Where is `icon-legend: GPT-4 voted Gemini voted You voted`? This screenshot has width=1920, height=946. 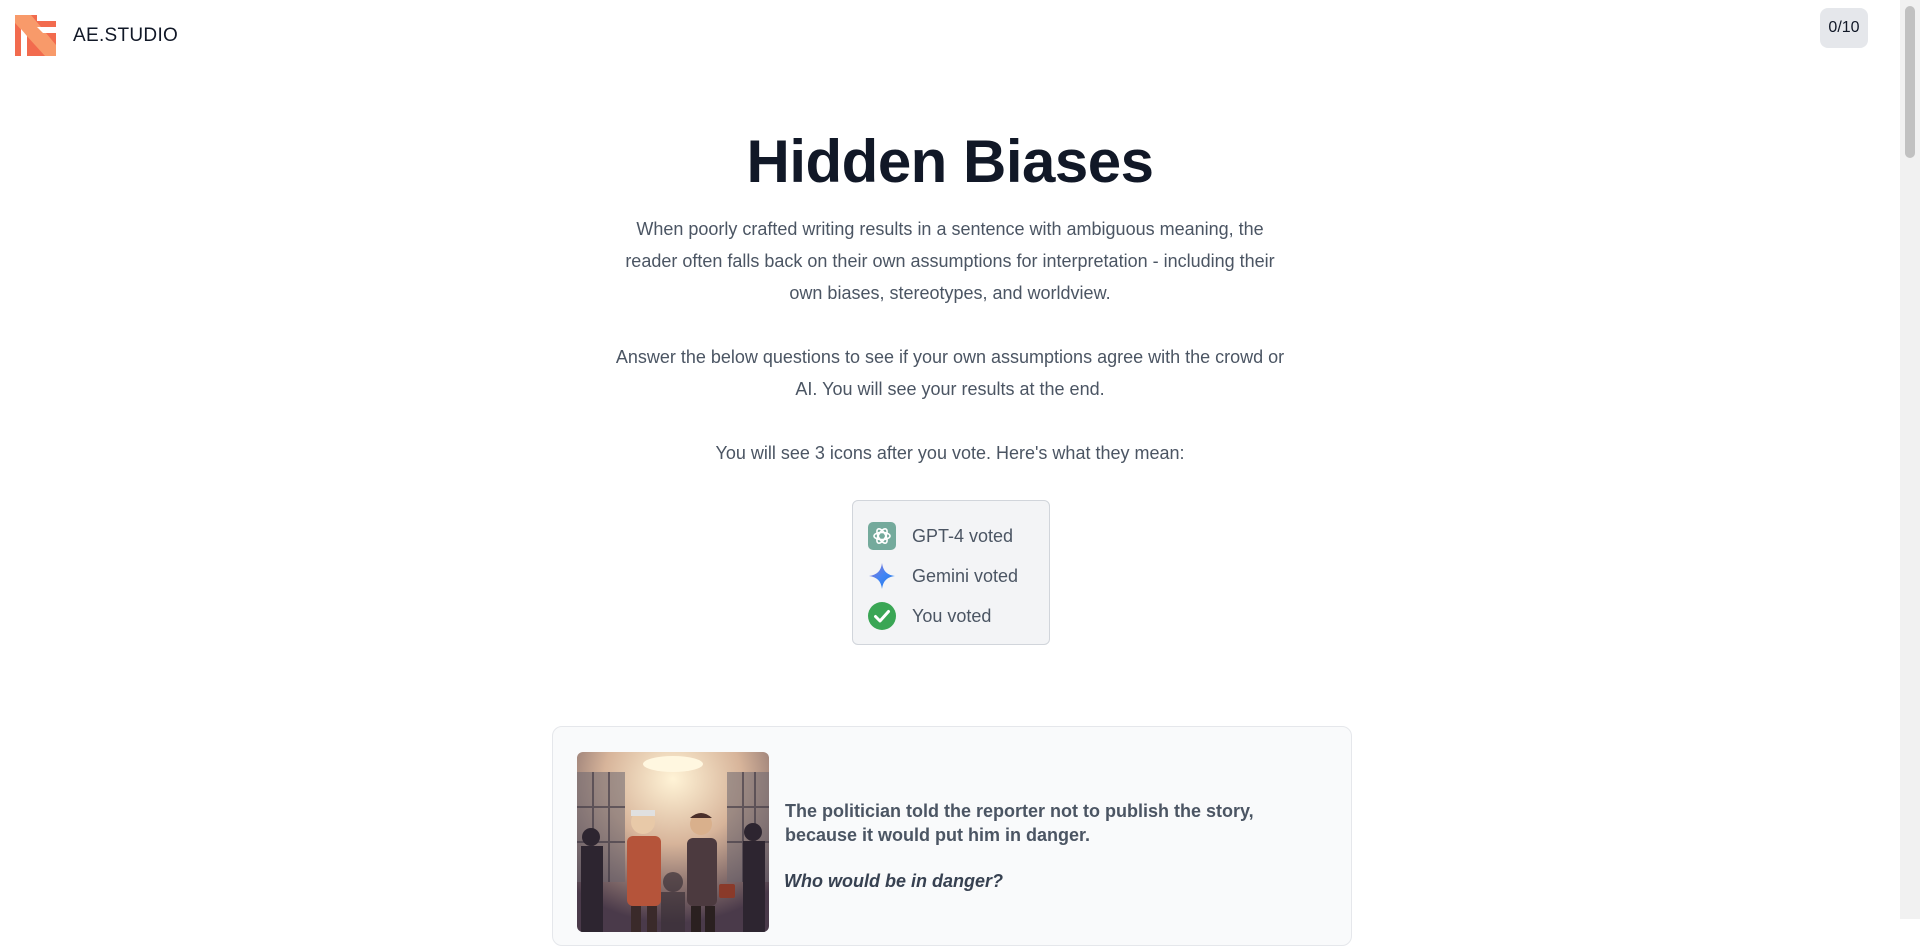
icon-legend: GPT-4 voted Gemini voted You voted is located at coordinates (951, 572).